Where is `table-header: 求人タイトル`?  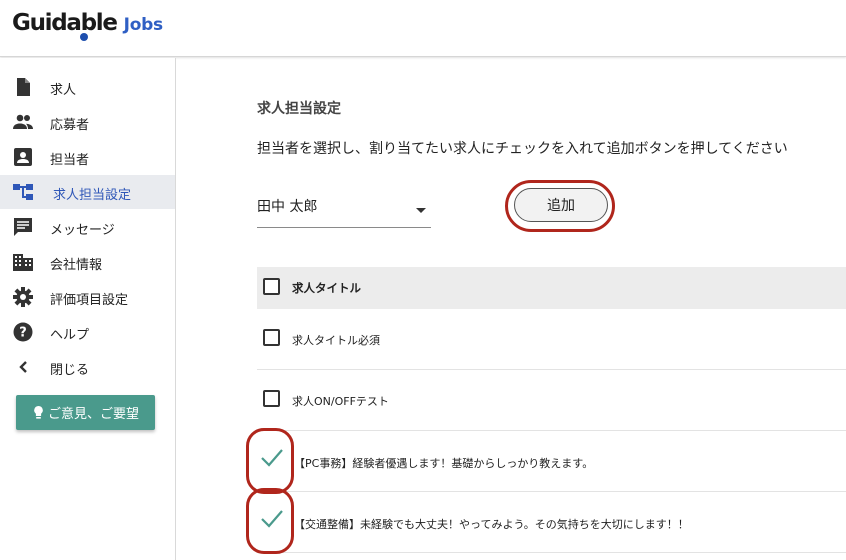 table-header: 求人タイトル is located at coordinates (551, 288).